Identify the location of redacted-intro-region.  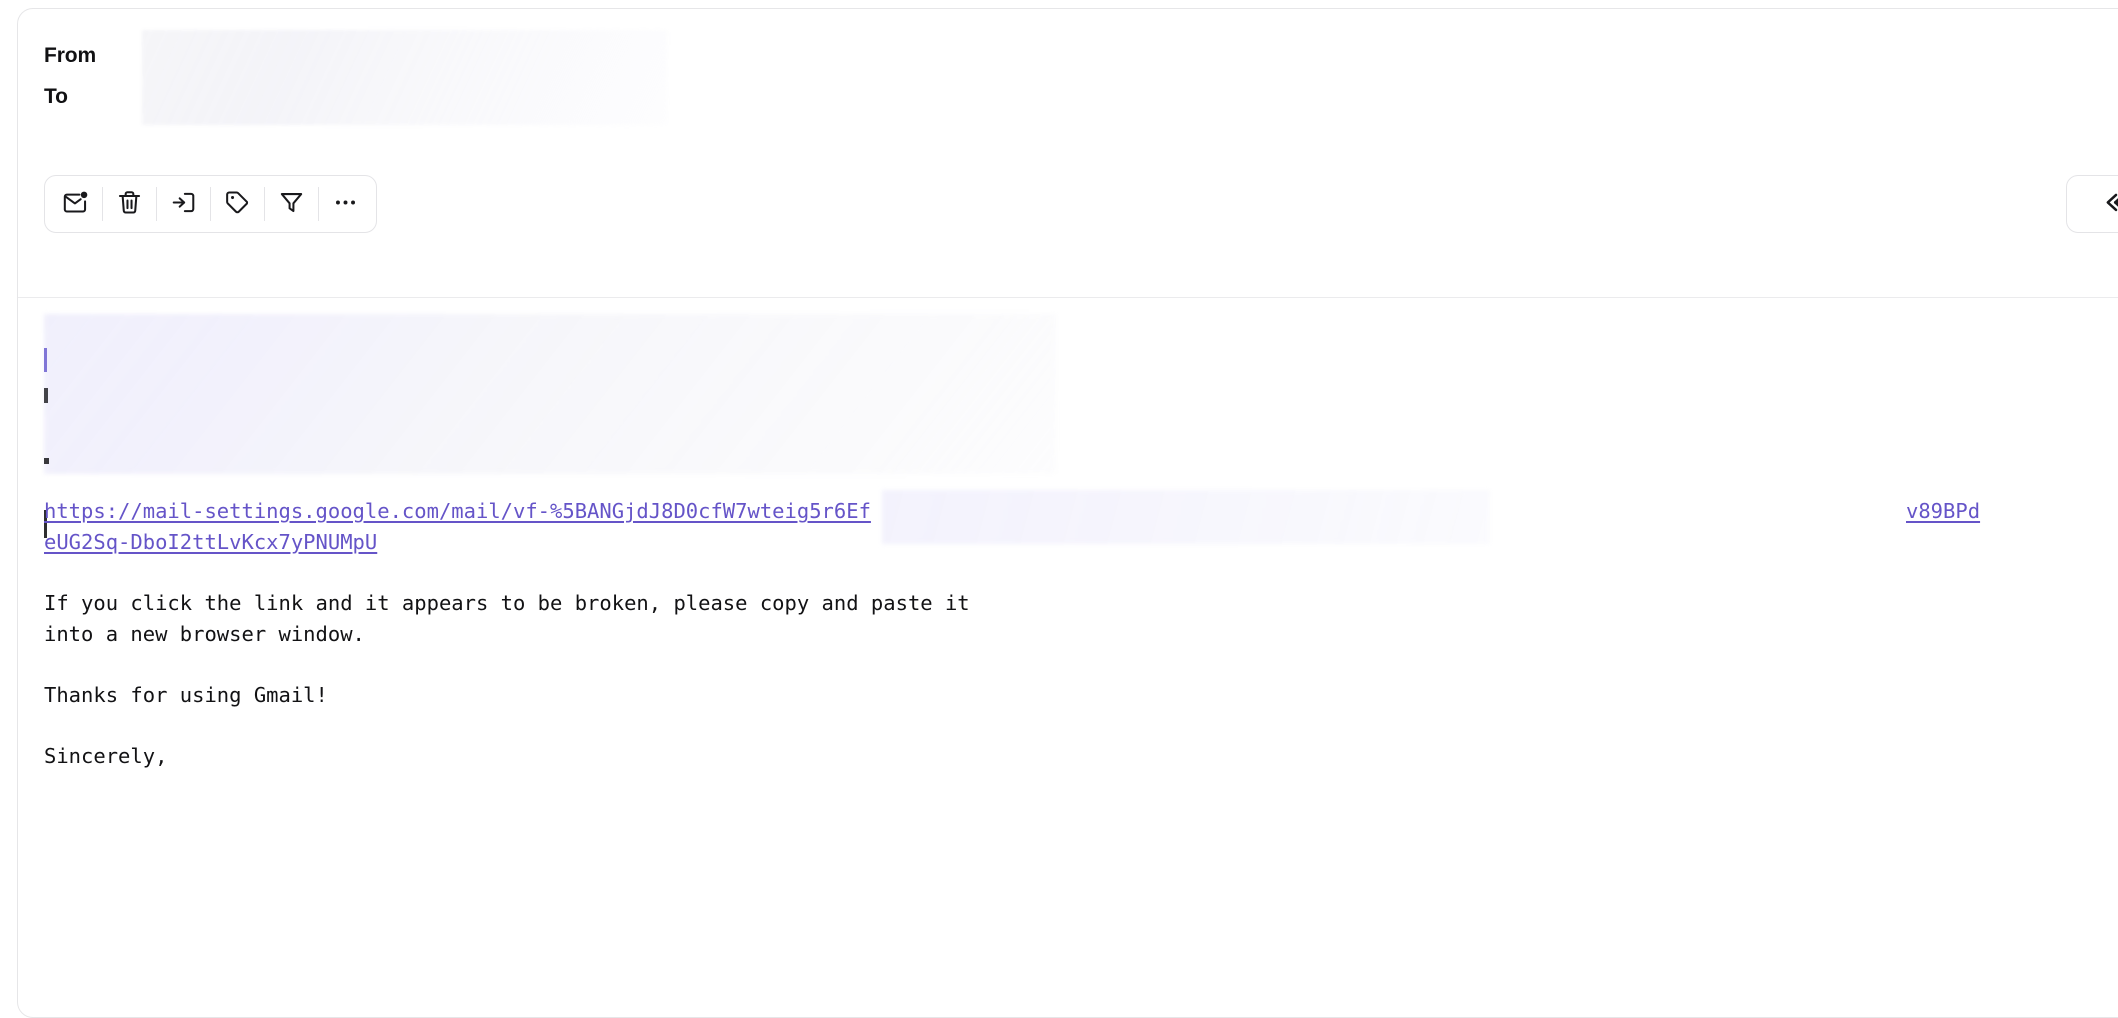
(550, 426).